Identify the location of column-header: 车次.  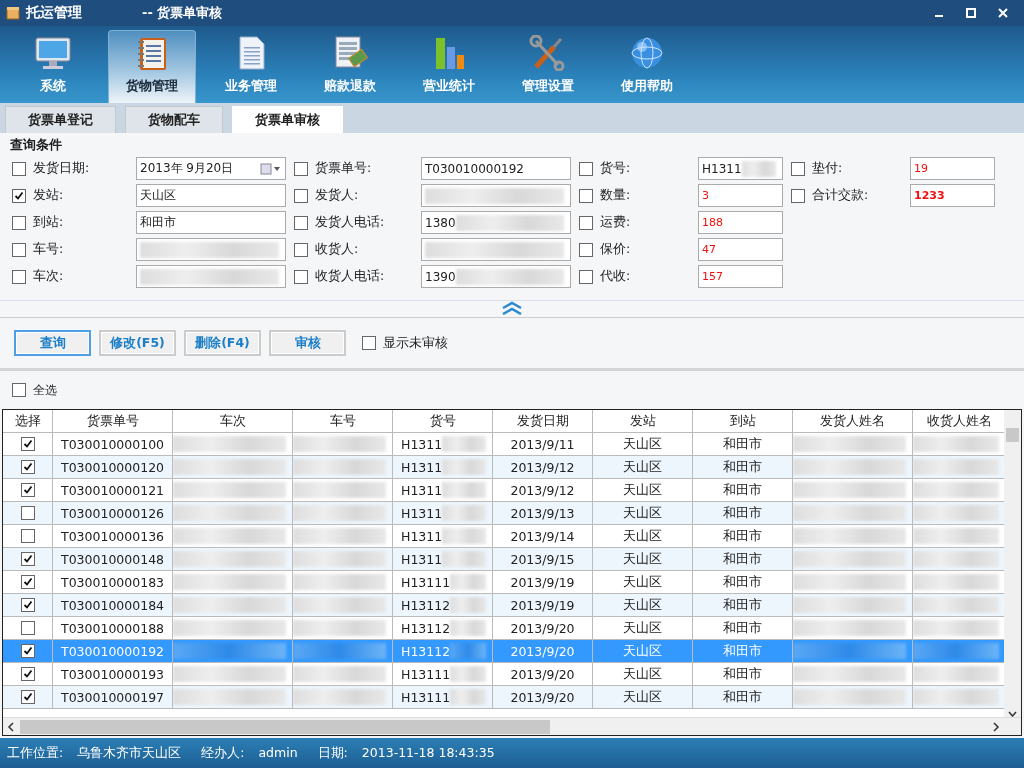
(233, 421).